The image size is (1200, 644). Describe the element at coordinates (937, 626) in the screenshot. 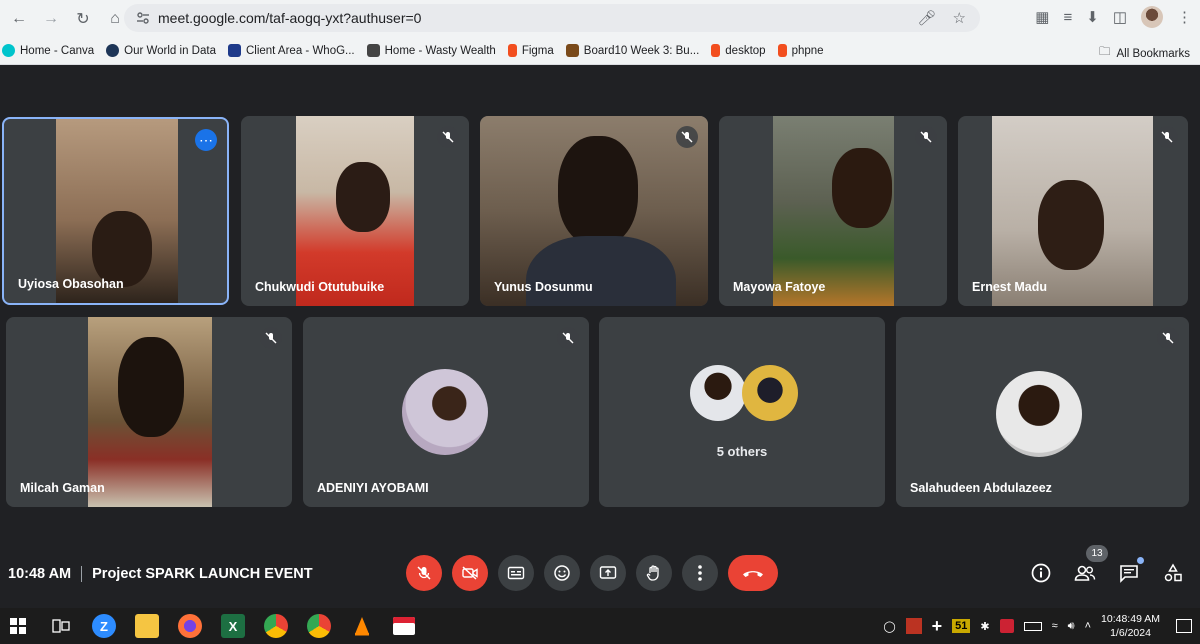

I see `add-icon: +` at that location.